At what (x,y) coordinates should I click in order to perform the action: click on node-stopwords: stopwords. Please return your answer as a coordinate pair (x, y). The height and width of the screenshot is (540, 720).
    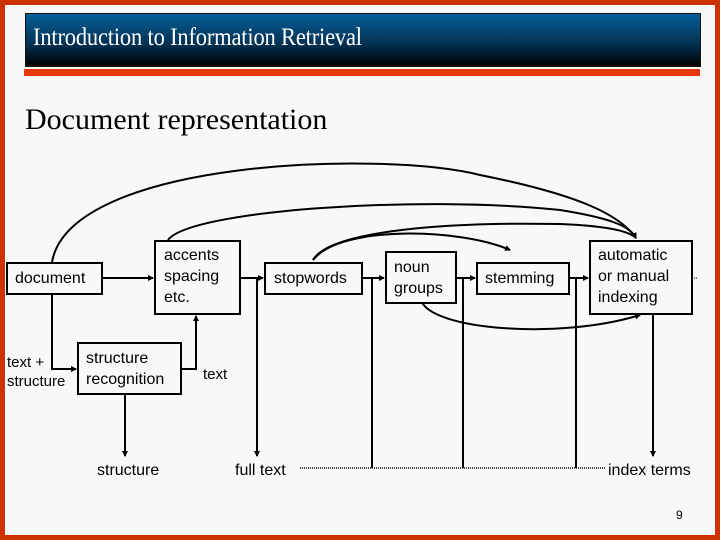
    Looking at the image, I should click on (313, 278).